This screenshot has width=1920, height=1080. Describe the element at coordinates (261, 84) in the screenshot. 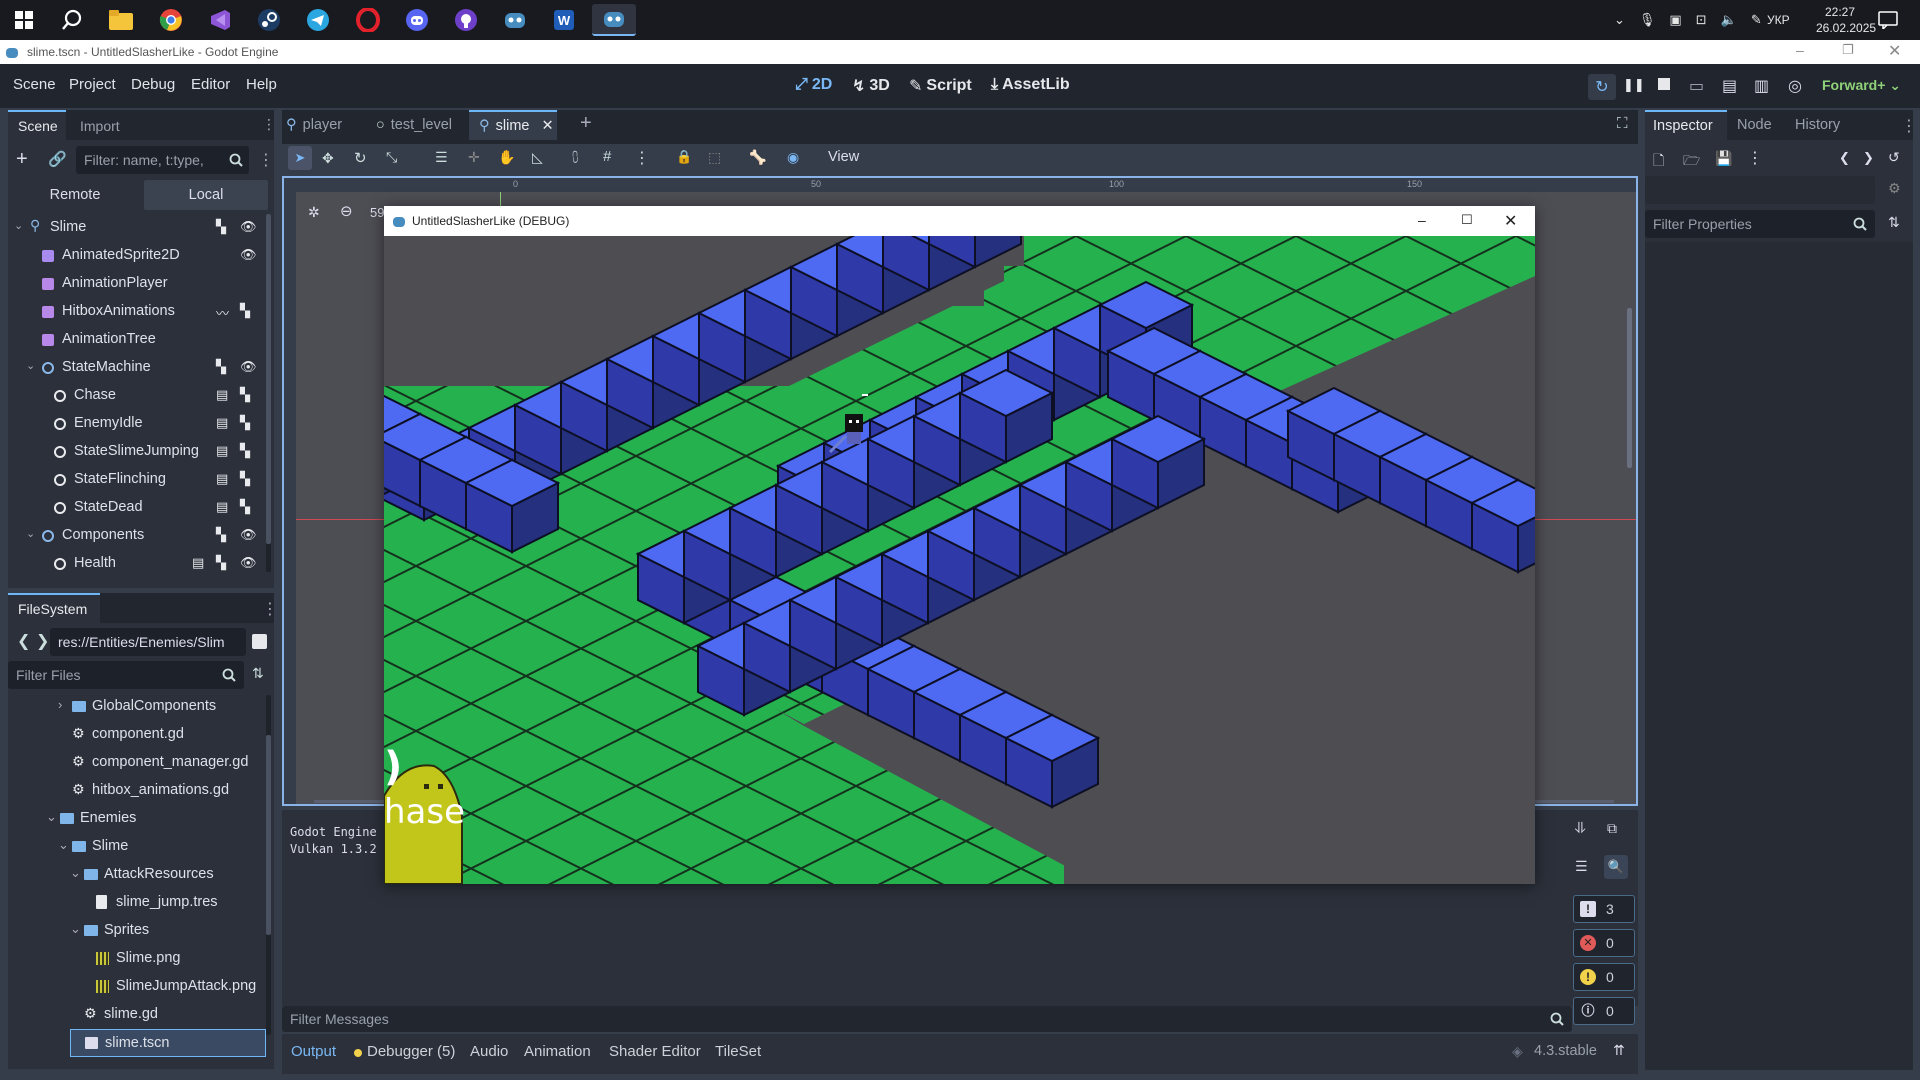

I see `menu-help: Help` at that location.